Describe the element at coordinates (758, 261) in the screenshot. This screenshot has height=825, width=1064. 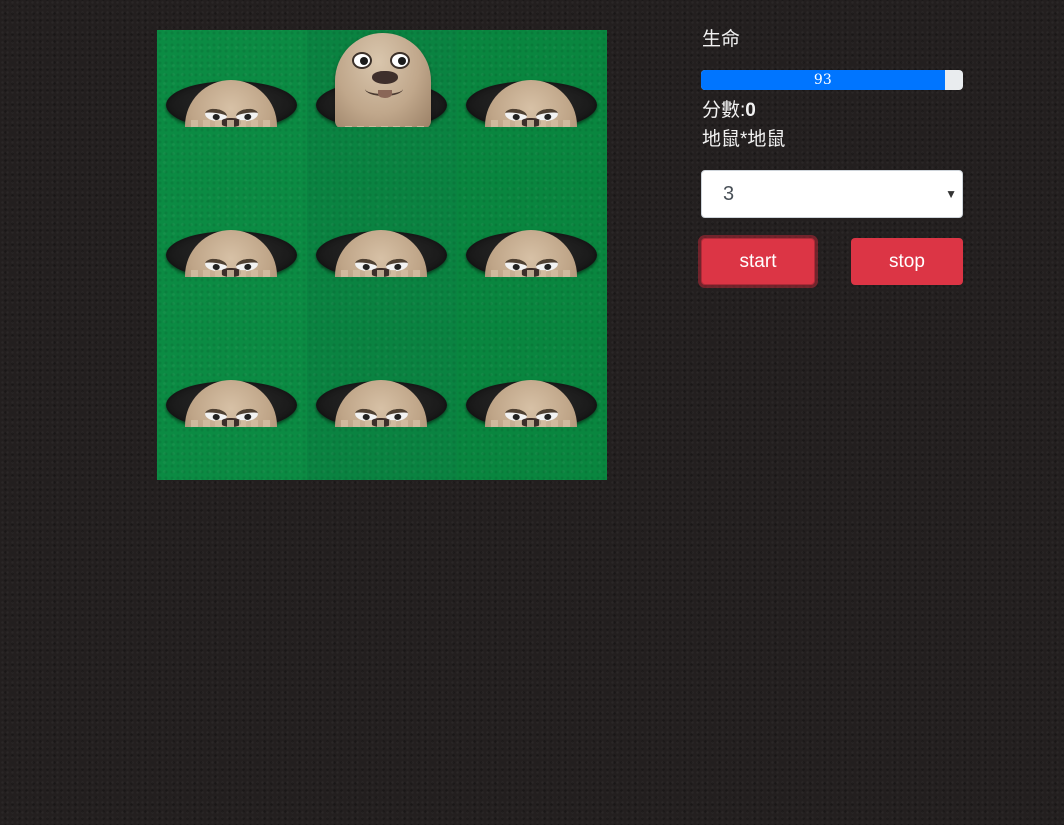
I see `start-button: start` at that location.